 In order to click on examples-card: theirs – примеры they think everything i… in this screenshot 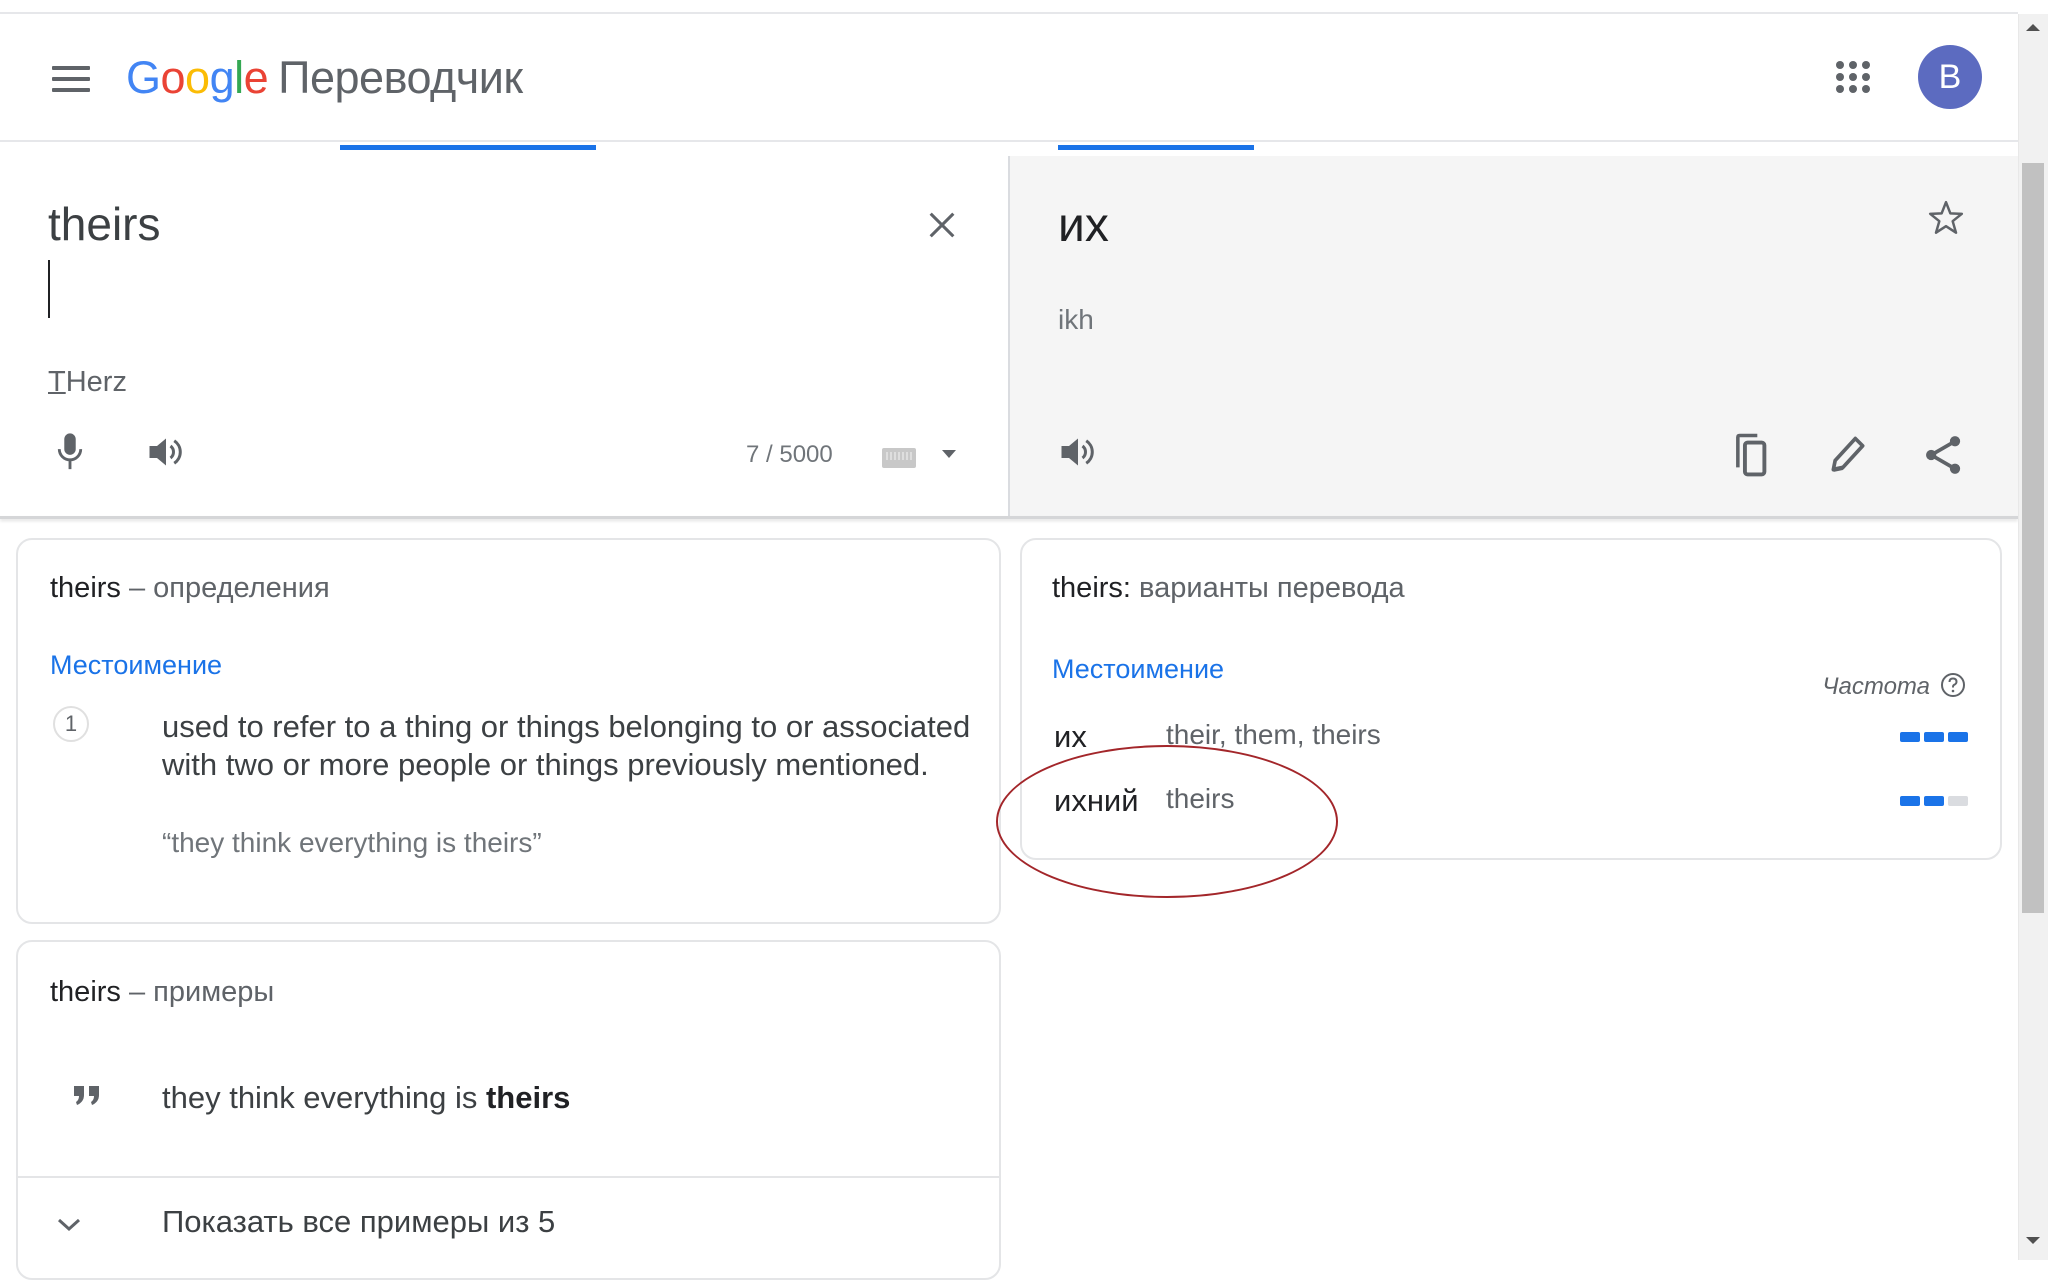, I will do `click(508, 1110)`.